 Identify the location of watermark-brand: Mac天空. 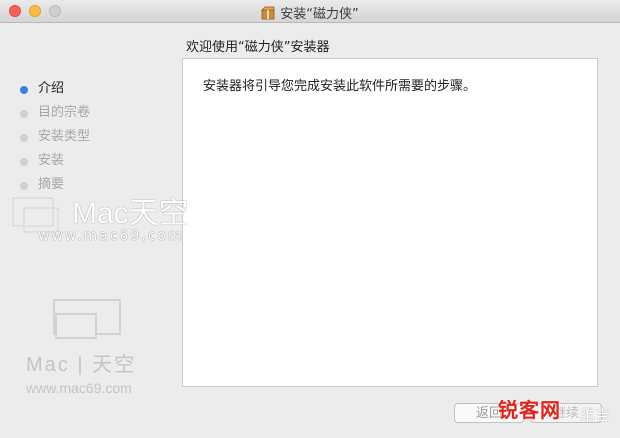
(130, 213).